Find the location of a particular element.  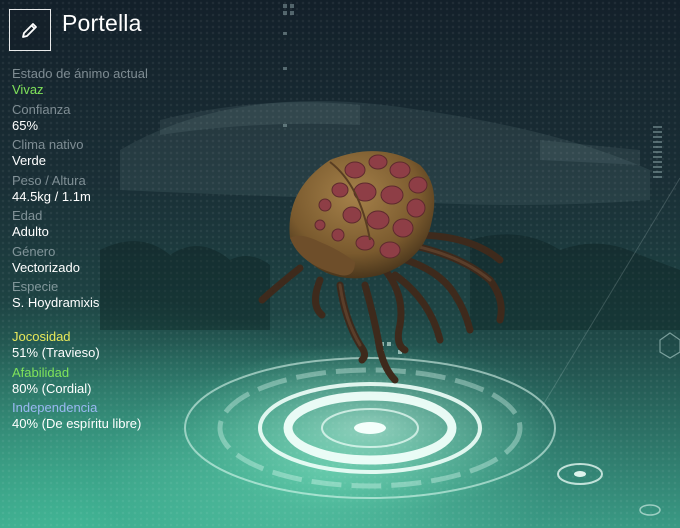

trait-value: 80% (Cordial) is located at coordinates (52, 388).